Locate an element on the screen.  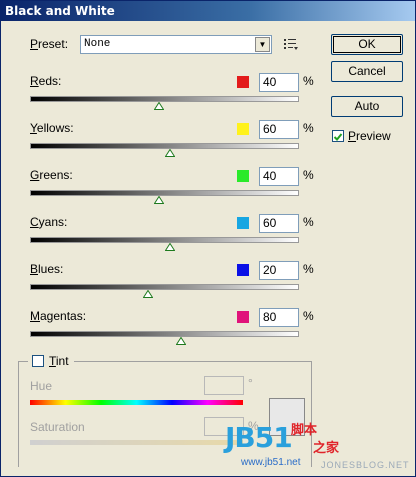
blues-swatch is located at coordinates (243, 270).